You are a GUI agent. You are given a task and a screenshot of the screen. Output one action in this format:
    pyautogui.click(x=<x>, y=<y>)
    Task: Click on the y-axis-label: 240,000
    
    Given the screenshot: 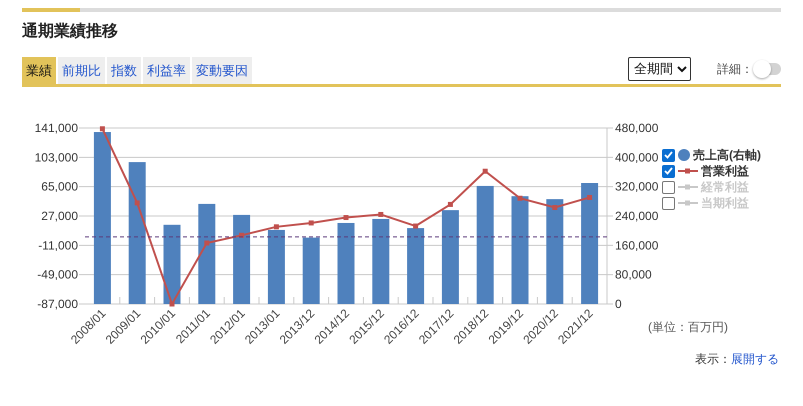 What is the action you would take?
    pyautogui.click(x=636, y=216)
    